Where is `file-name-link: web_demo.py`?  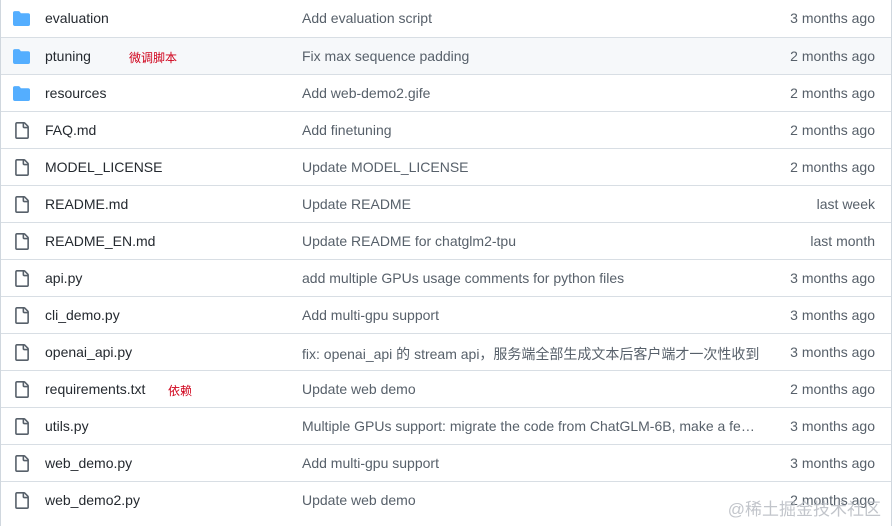 file-name-link: web_demo.py is located at coordinates (88, 463).